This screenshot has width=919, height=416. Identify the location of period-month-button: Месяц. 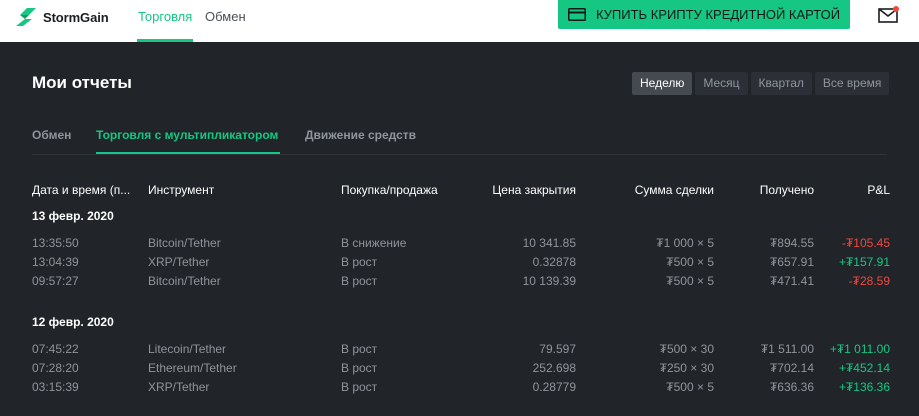
(721, 83).